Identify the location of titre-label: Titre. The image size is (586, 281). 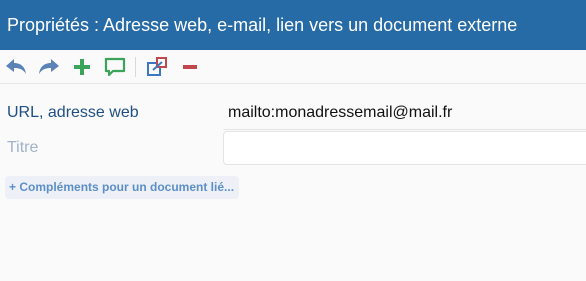
(23, 147).